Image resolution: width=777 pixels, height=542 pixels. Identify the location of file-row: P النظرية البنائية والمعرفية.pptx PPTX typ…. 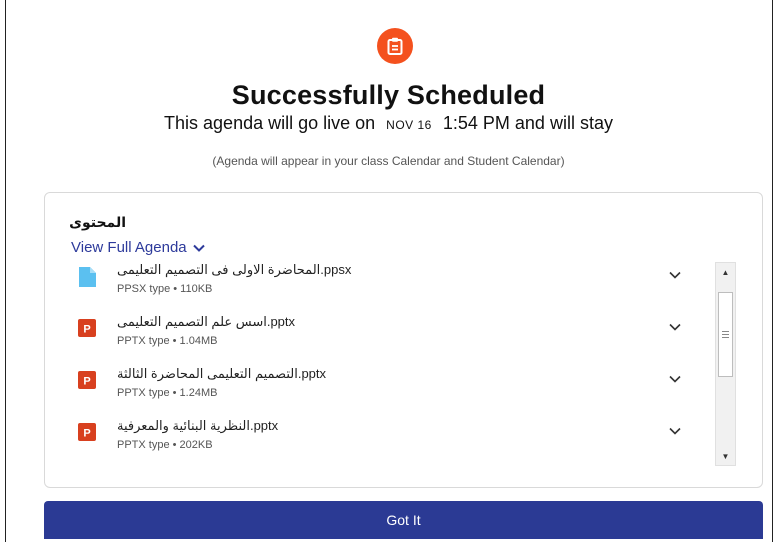
(390, 440).